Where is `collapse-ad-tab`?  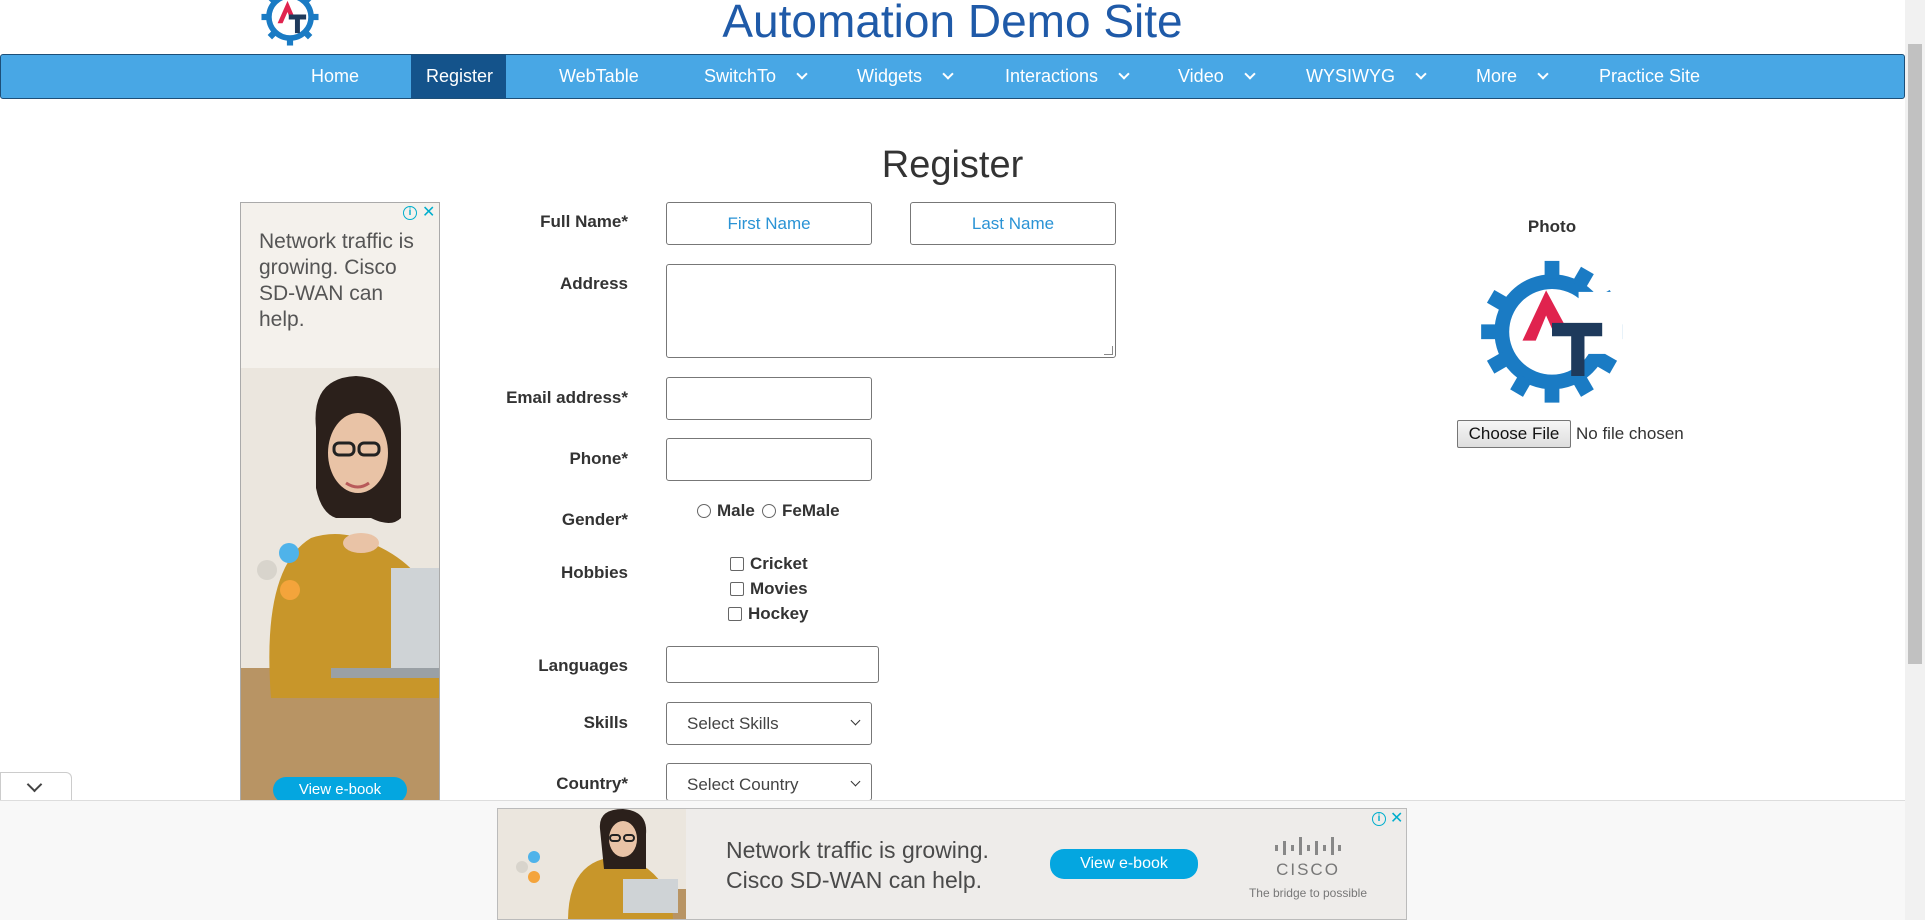
collapse-ad-tab is located at coordinates (36, 786).